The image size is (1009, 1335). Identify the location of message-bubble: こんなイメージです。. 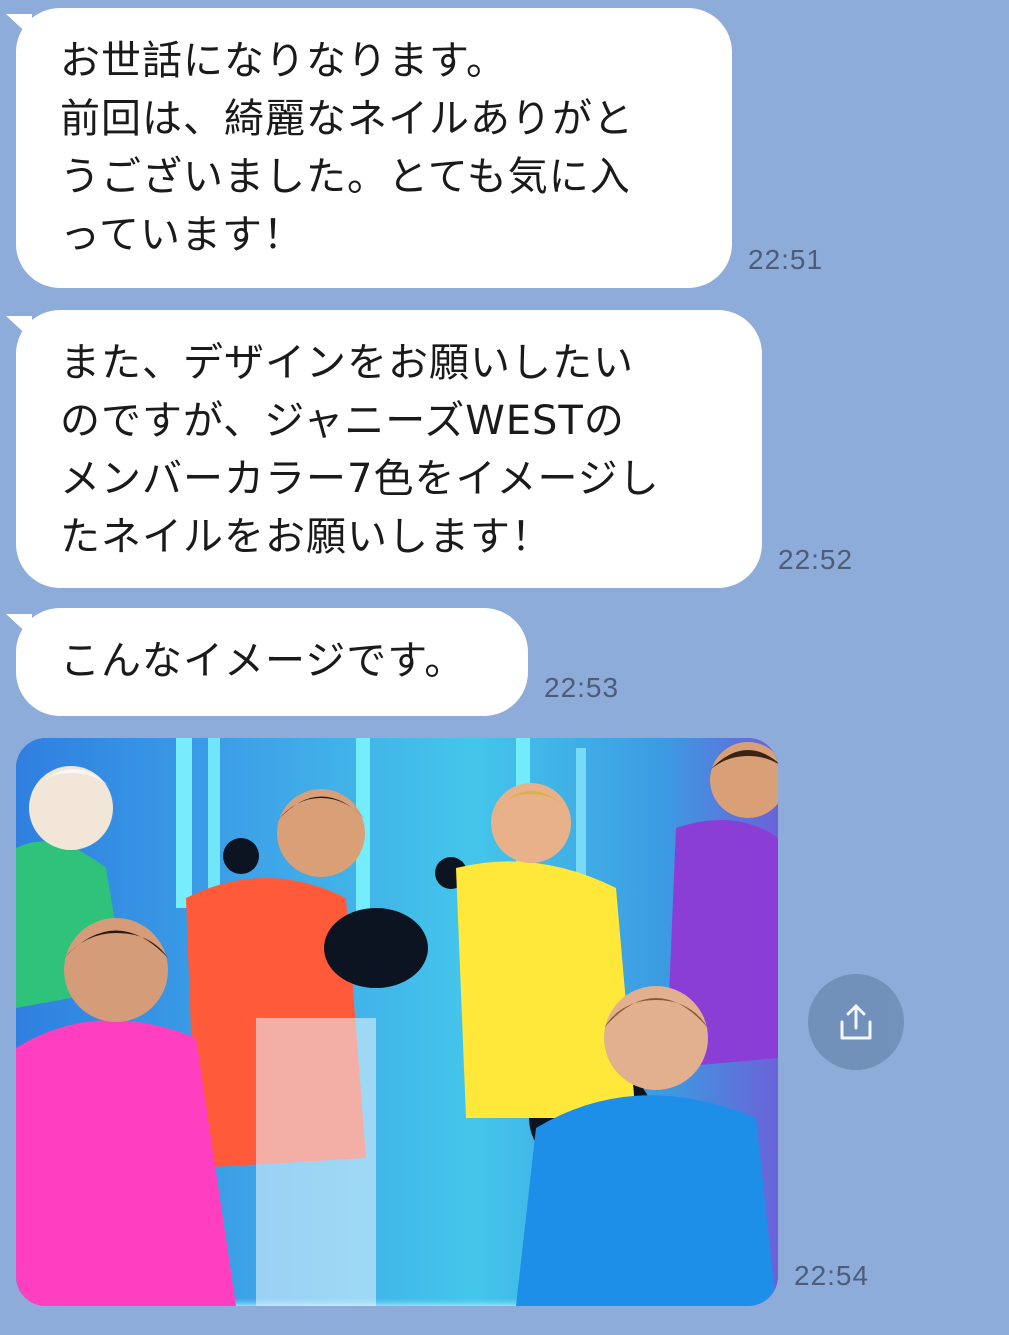
(272, 662).